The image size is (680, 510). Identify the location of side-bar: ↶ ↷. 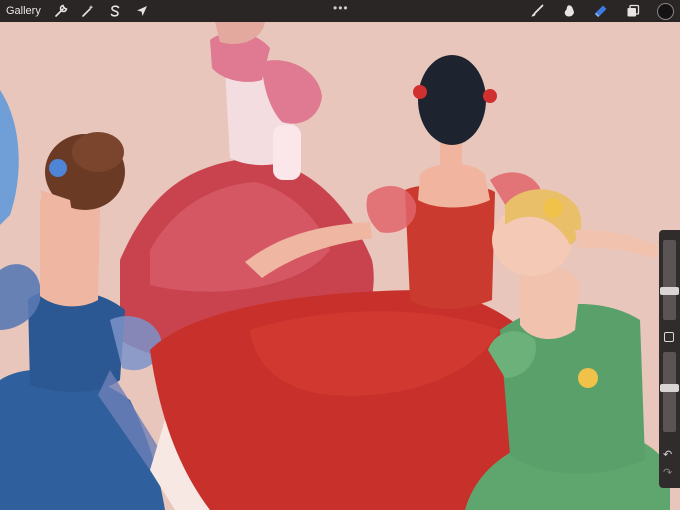
(669, 359).